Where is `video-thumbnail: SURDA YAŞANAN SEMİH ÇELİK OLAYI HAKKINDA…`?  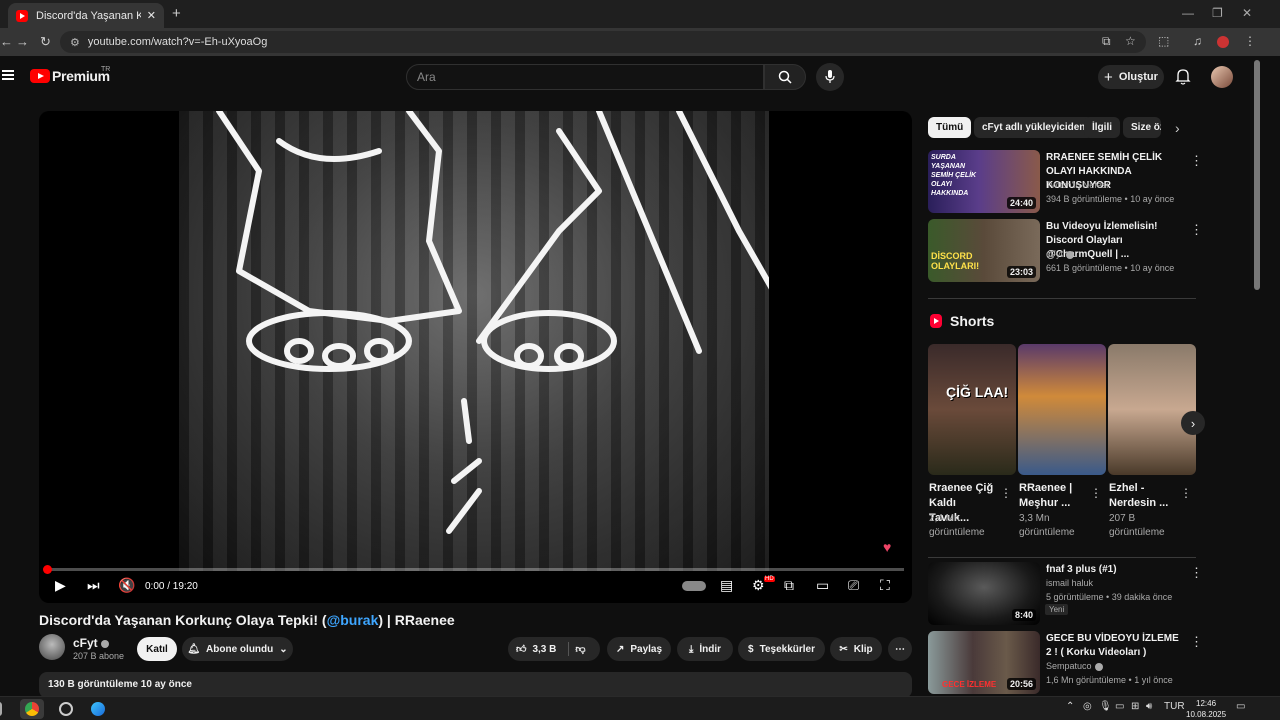 video-thumbnail: SURDA YAŞANAN SEMİH ÇELİK OLAYI HAKKINDA… is located at coordinates (984, 181).